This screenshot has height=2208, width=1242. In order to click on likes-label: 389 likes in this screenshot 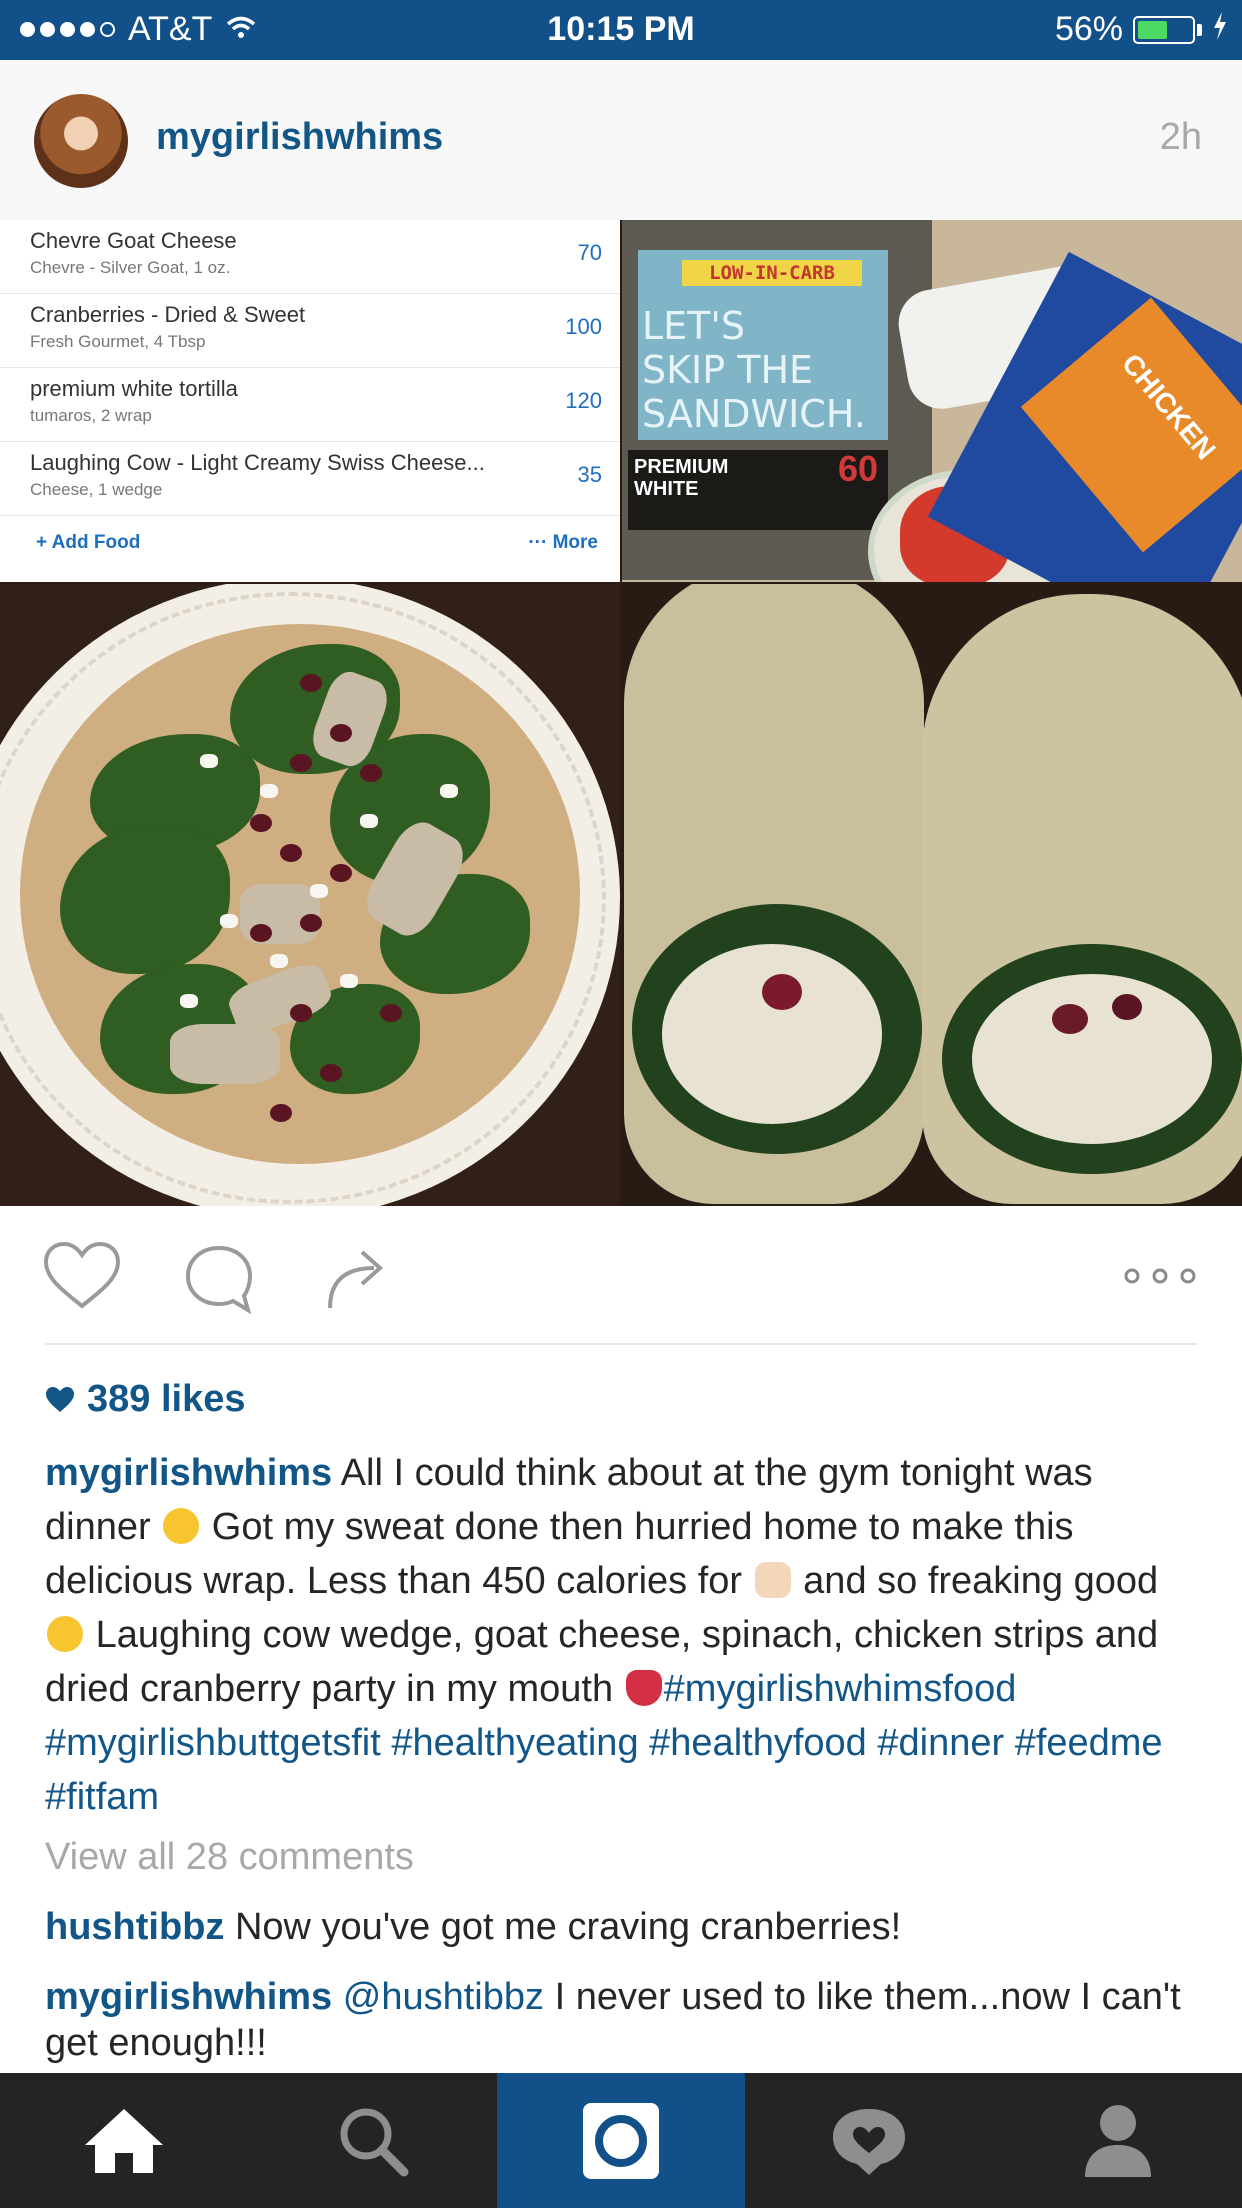, I will do `click(166, 1399)`.